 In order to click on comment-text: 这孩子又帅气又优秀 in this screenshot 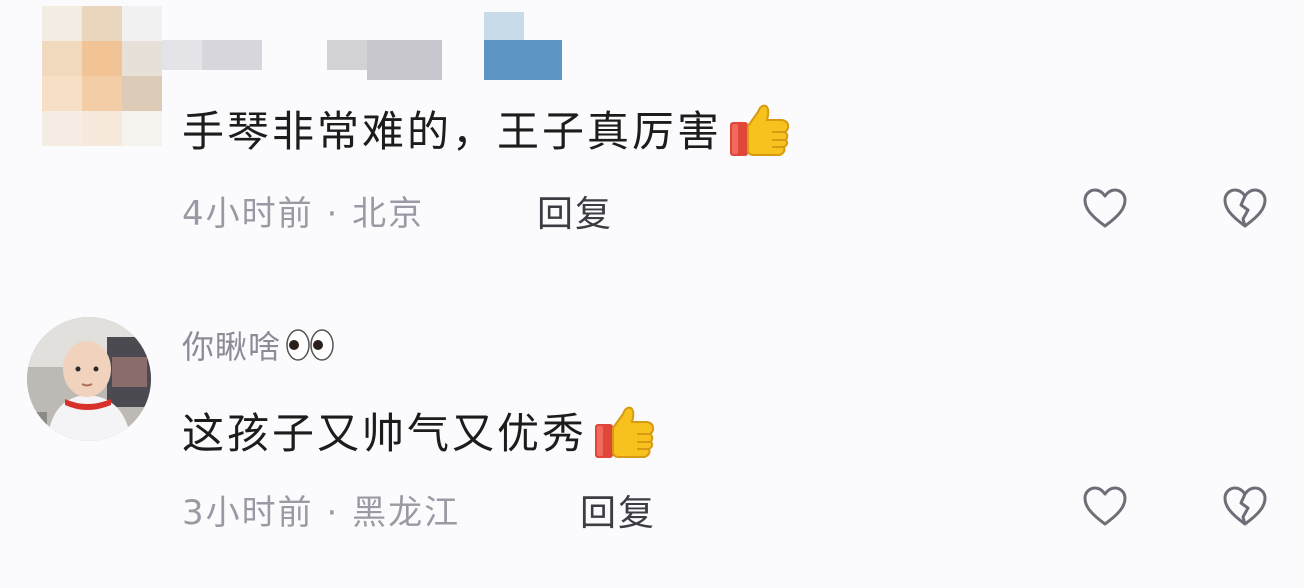, I will do `click(419, 436)`.